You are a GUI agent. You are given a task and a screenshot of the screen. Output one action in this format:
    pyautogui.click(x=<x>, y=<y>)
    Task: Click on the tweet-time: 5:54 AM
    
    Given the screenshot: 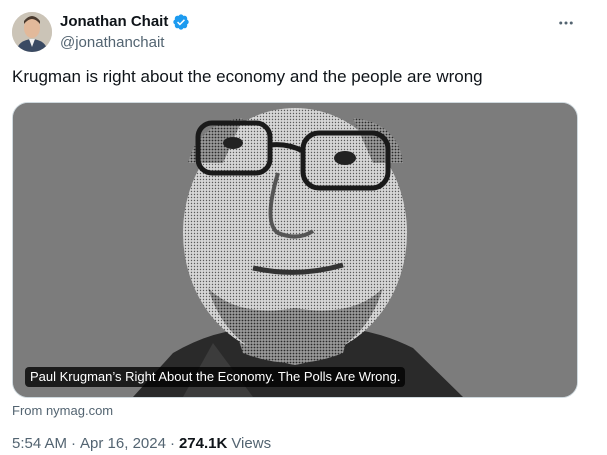 What is the action you would take?
    pyautogui.click(x=39, y=444)
    